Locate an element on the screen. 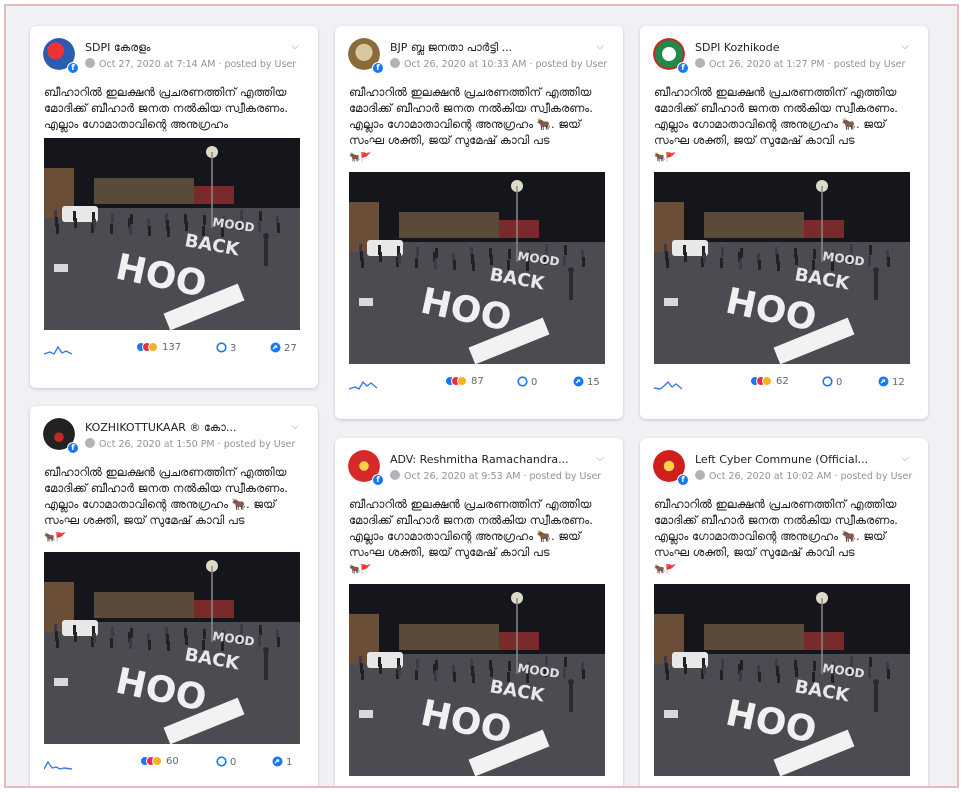  post-date: Oct 26, 2020 at 9:53 AM is located at coordinates (462, 476).